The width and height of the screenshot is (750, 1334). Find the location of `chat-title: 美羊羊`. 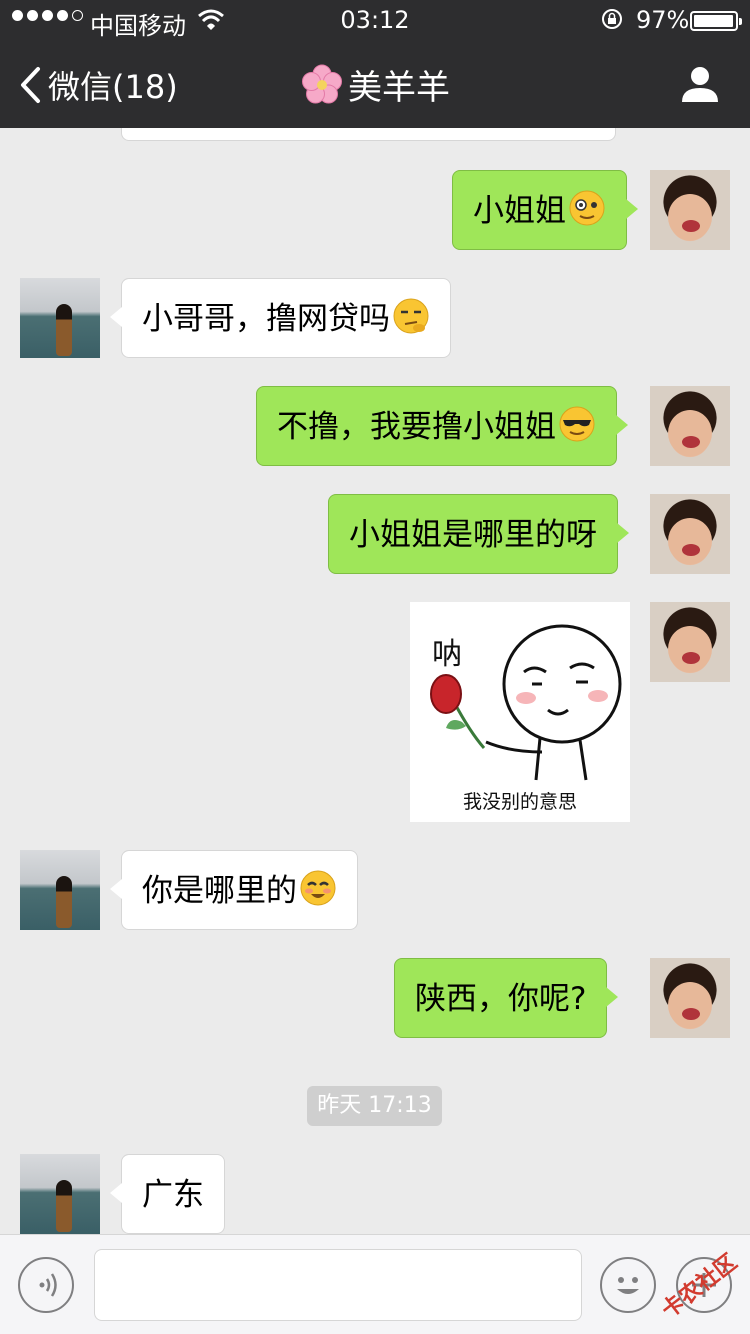

chat-title: 美羊羊 is located at coordinates (375, 84).